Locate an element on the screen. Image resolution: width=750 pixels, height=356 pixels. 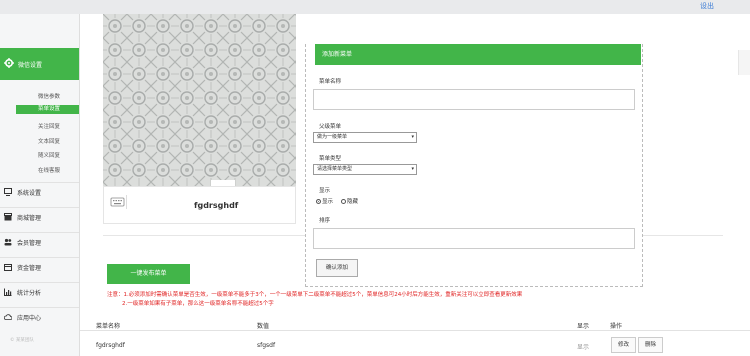
sort-label: 排序 is located at coordinates (325, 221).